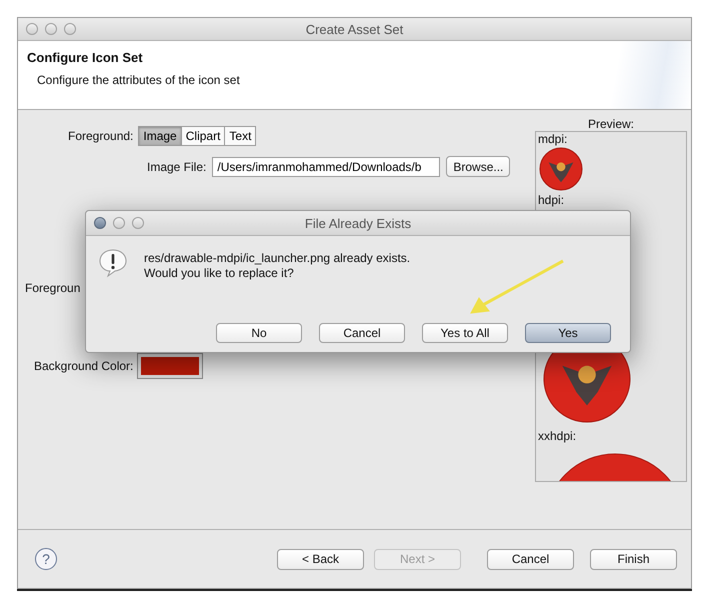 This screenshot has height=596, width=711. What do you see at coordinates (170, 366) in the screenshot?
I see `color-swatch` at bounding box center [170, 366].